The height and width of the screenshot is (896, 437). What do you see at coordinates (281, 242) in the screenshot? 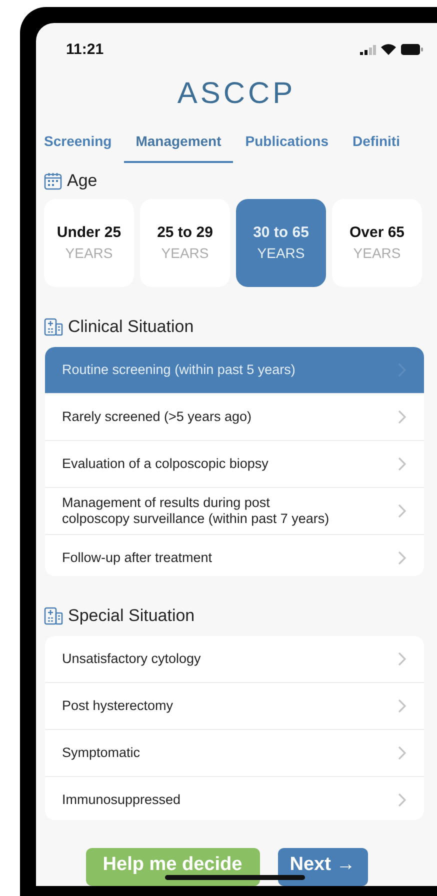
I see `age-option: 30 to 65 YEARS` at bounding box center [281, 242].